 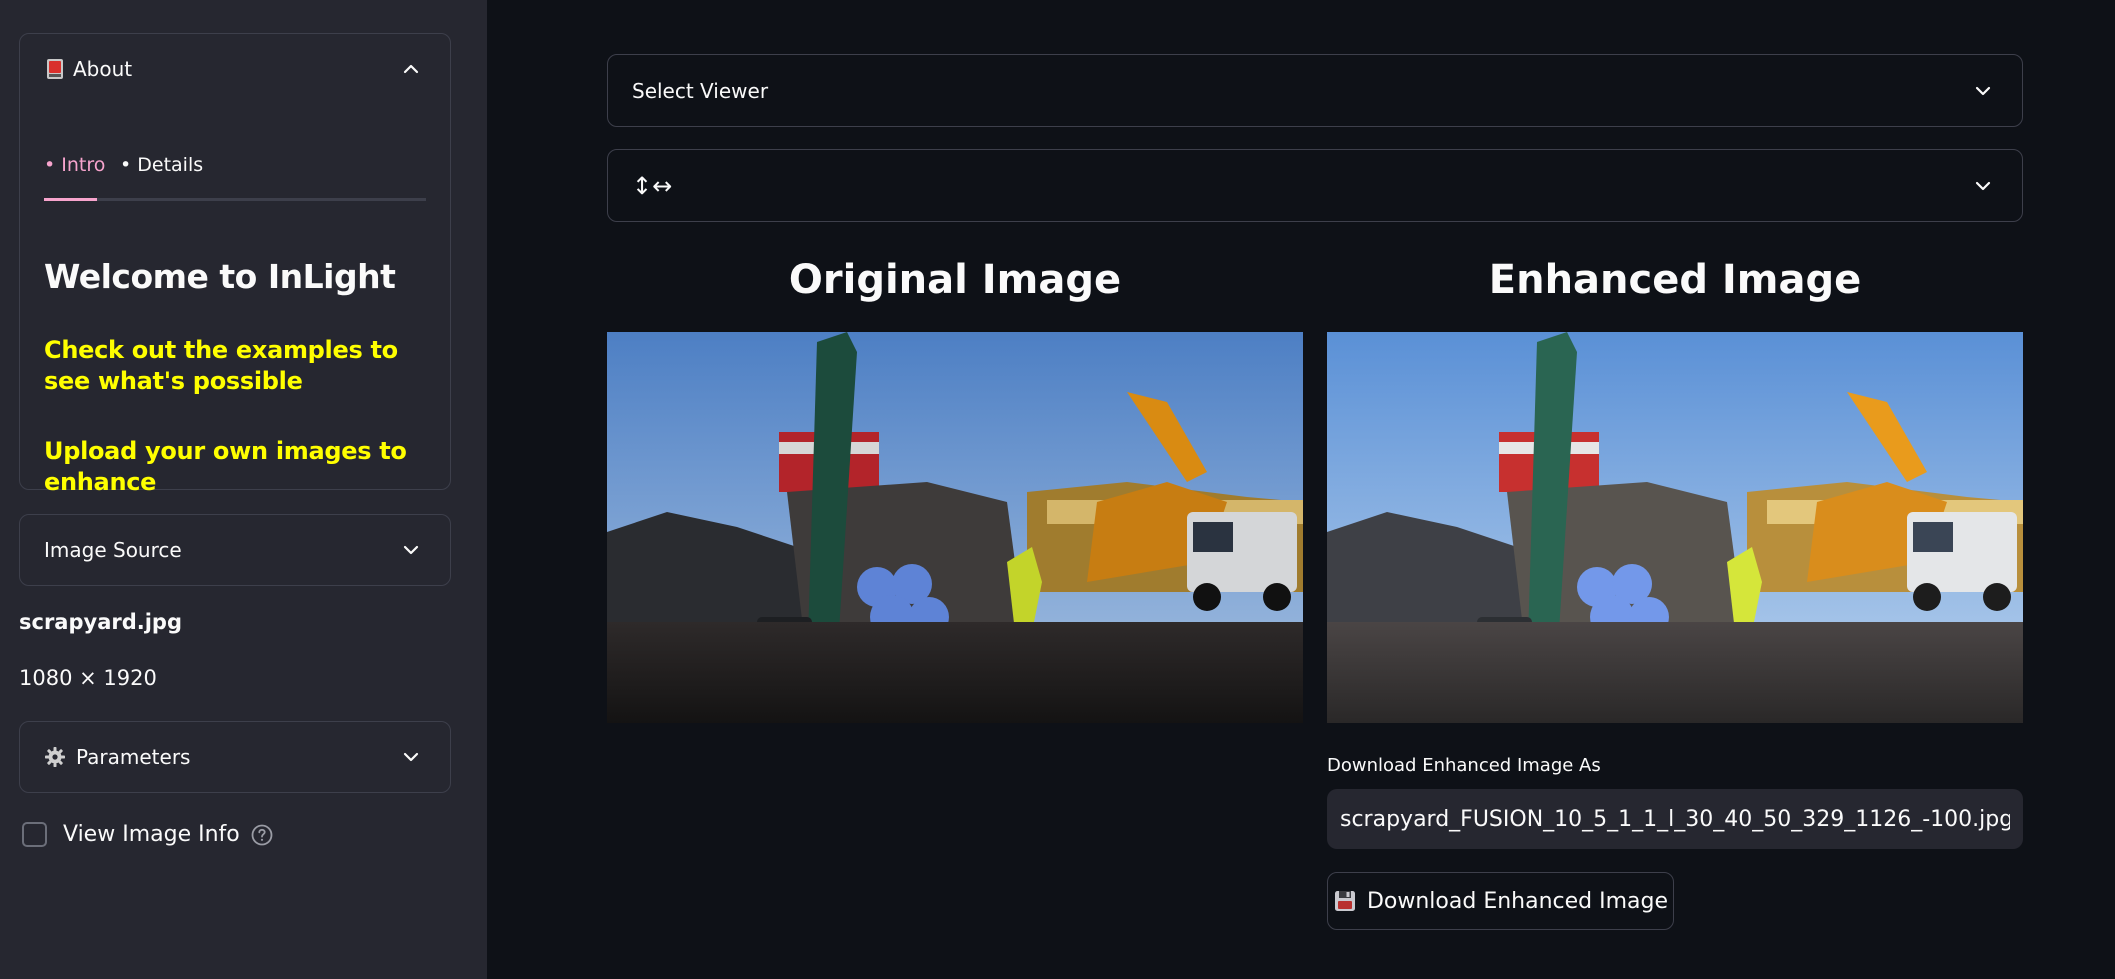 I want to click on tab-intro: • Intro, so click(x=74, y=165).